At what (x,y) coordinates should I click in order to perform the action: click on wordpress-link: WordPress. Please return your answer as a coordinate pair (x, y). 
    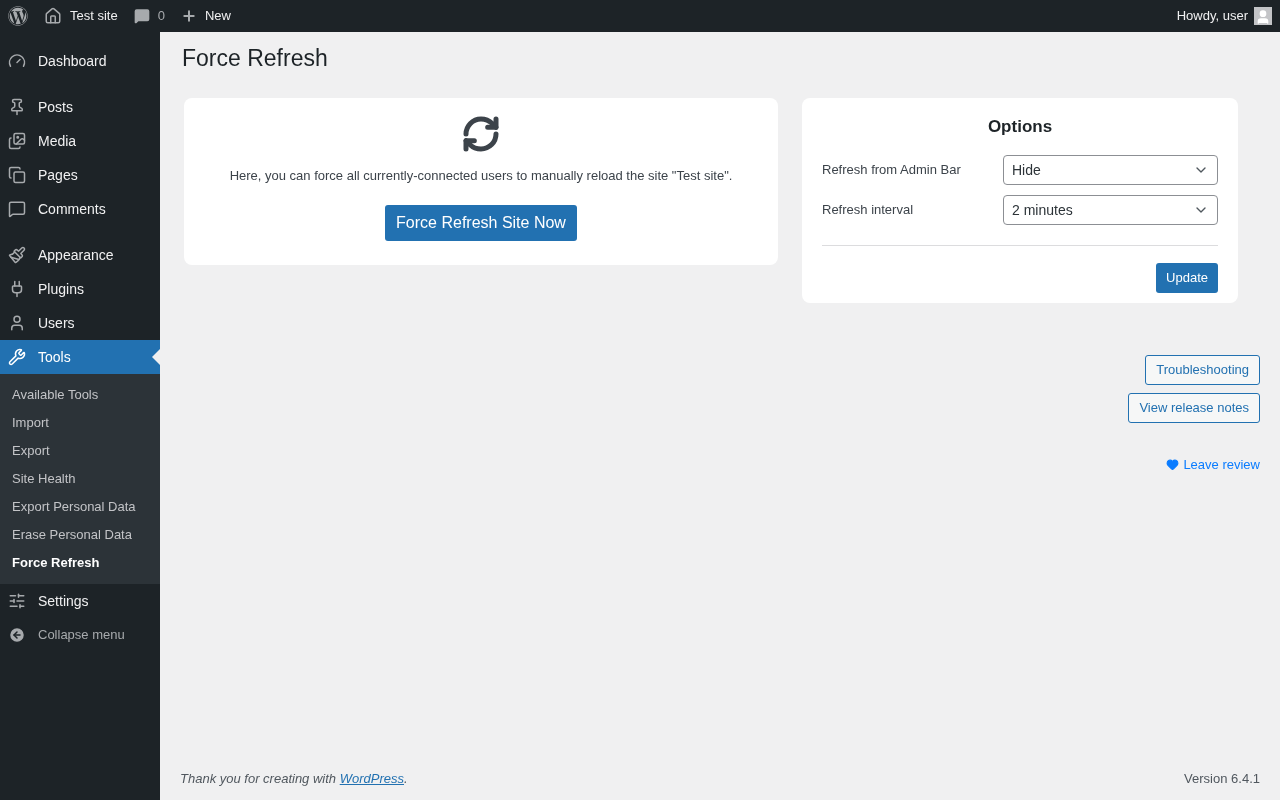
    Looking at the image, I should click on (371, 778).